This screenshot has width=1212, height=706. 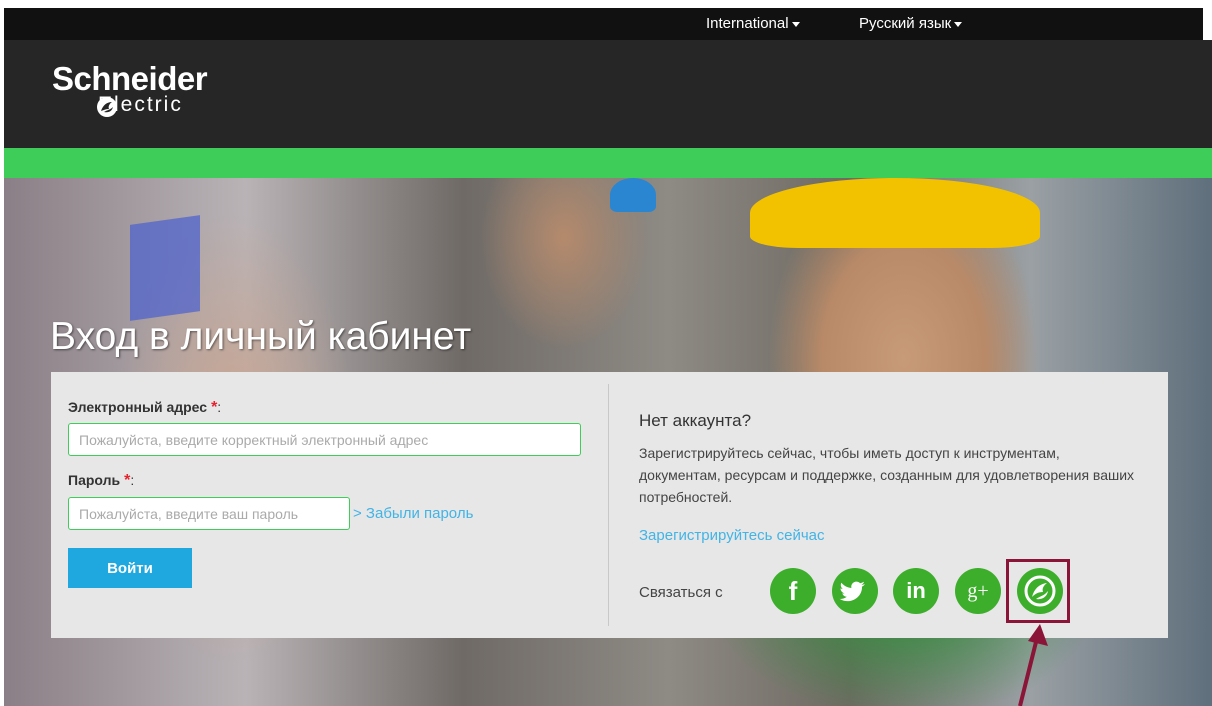 What do you see at coordinates (94, 480) in the screenshot?
I see `password-label-text: Пароль` at bounding box center [94, 480].